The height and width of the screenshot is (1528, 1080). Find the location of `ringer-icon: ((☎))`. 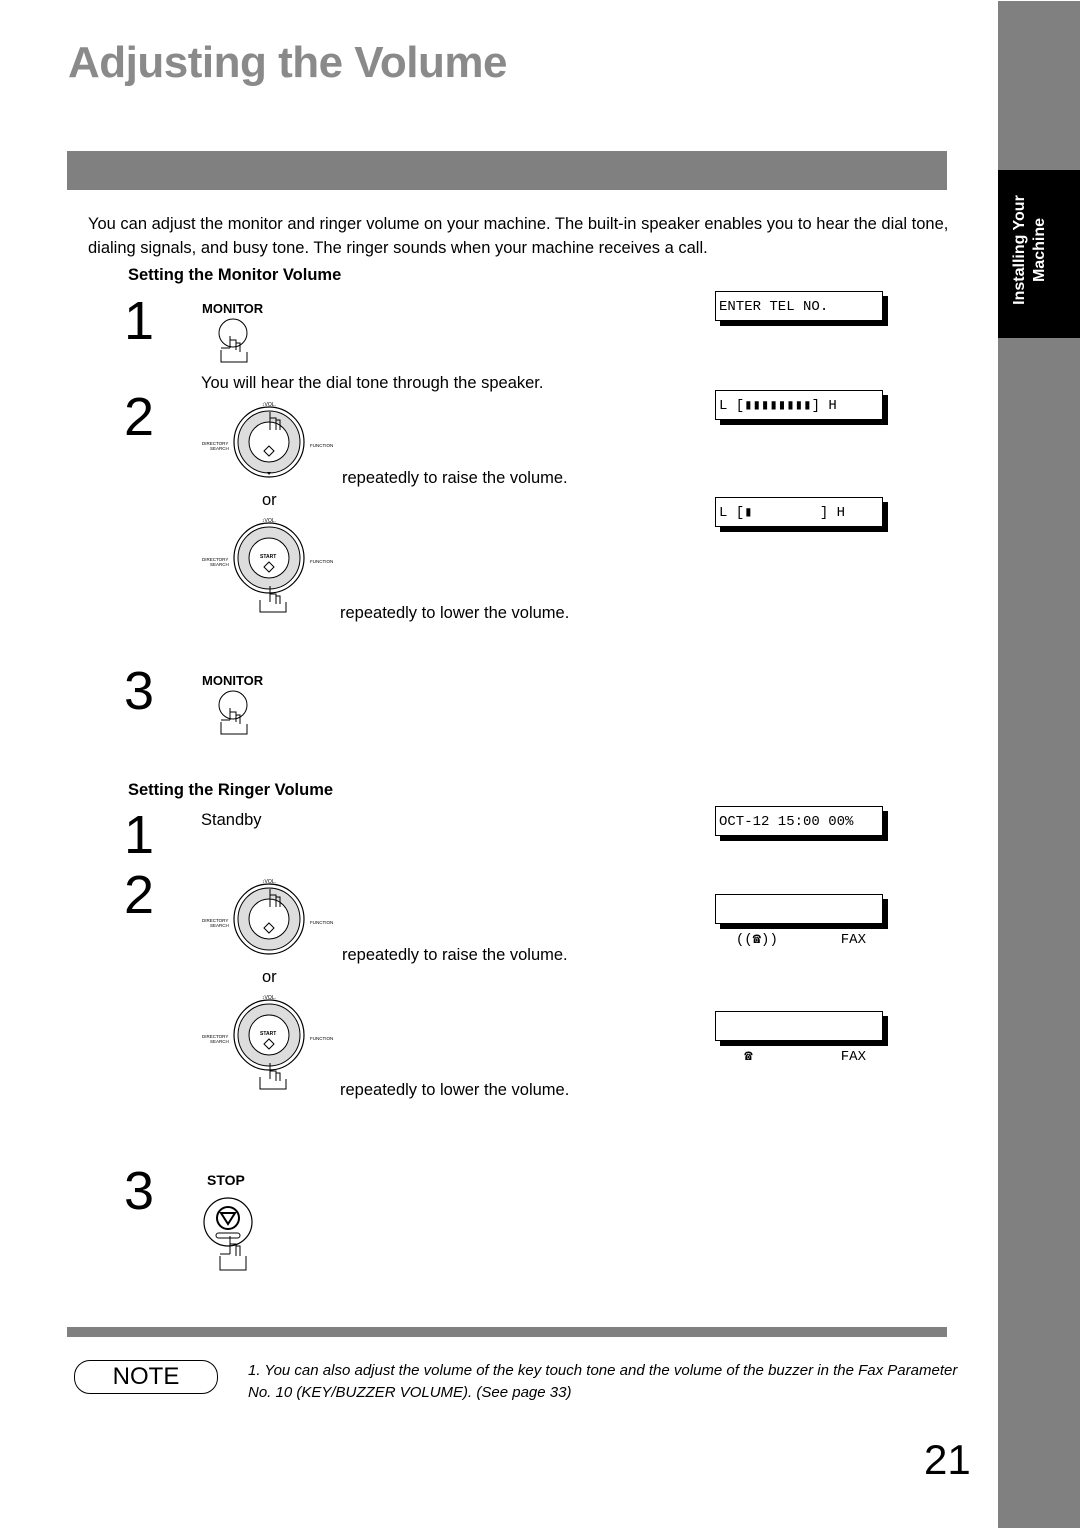

ringer-icon: ((☎)) is located at coordinates (756, 940).